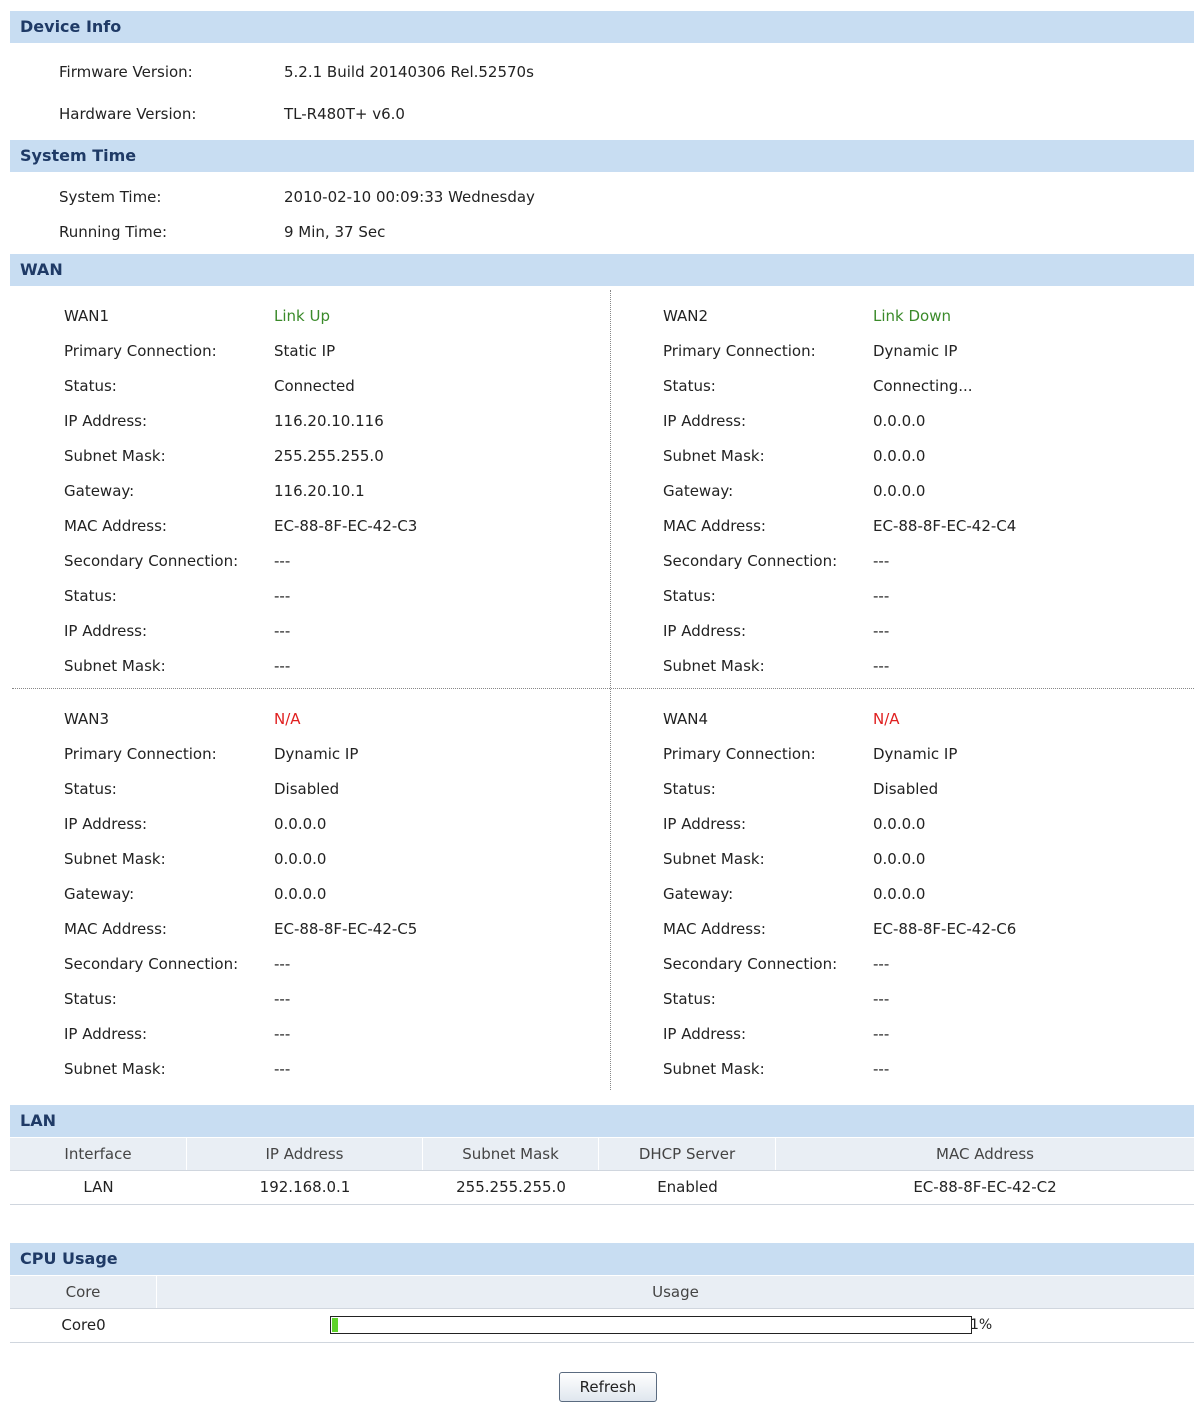 Image resolution: width=1194 pixels, height=1416 pixels. Describe the element at coordinates (314, 386) in the screenshot. I see `wan-status-value: Connected` at that location.